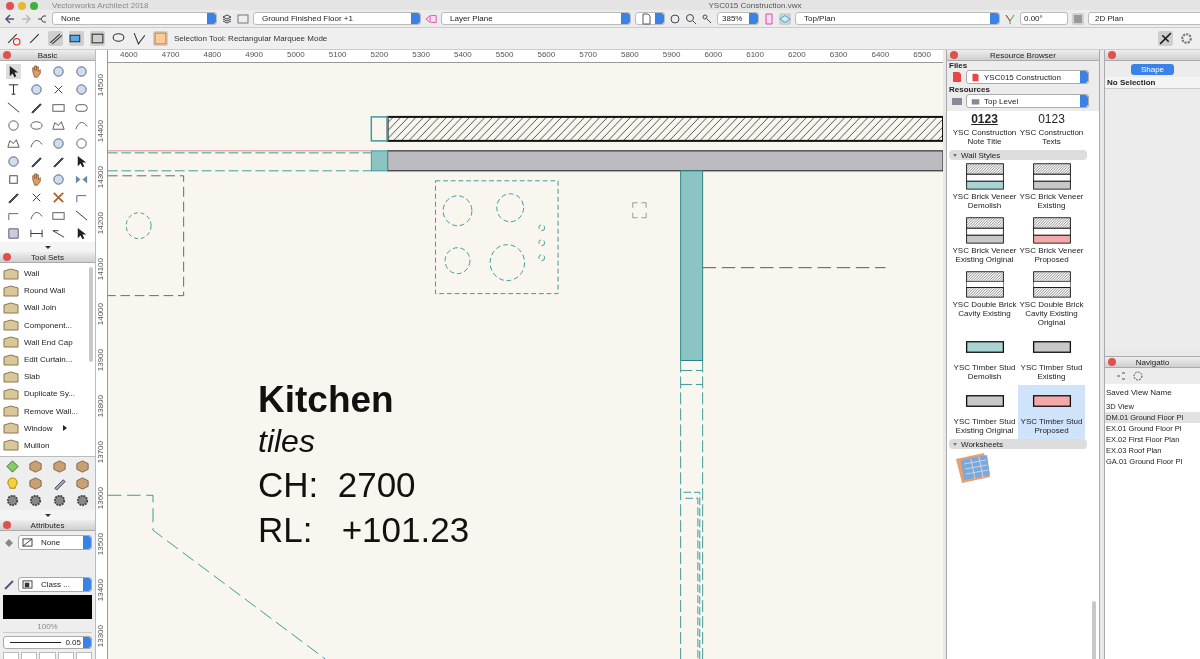  What do you see at coordinates (1144, 18) in the screenshot?
I see `render-field: 2D Plan` at bounding box center [1144, 18].